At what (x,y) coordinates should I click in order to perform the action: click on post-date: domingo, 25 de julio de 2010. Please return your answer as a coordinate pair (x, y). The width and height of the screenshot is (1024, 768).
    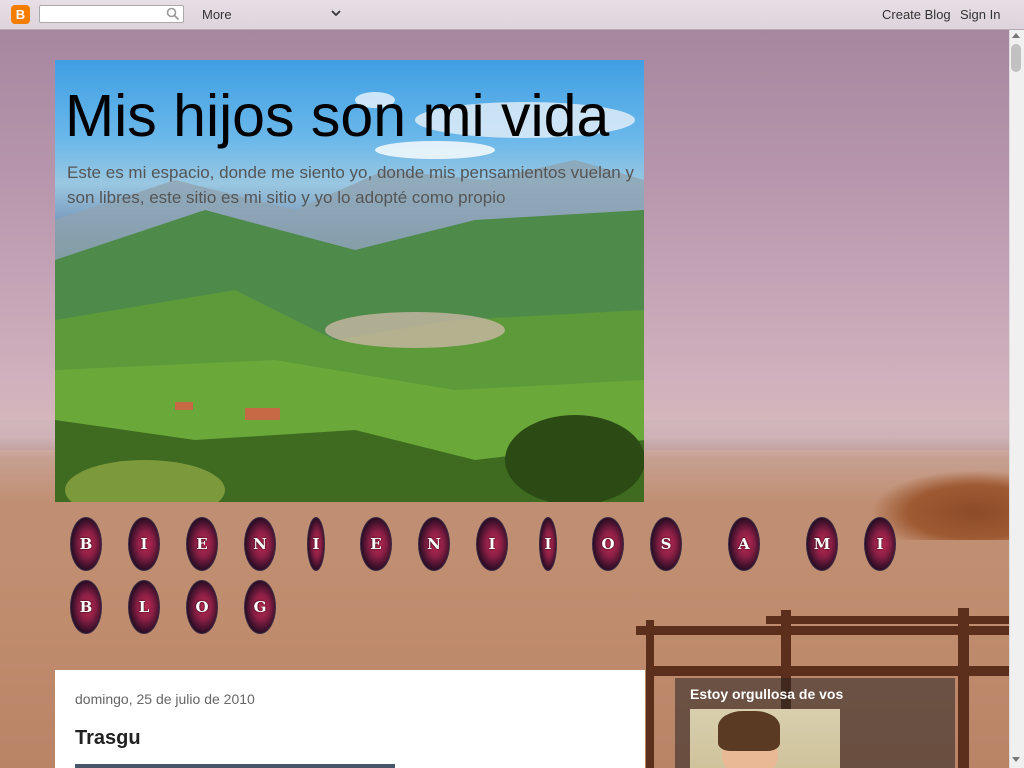
    Looking at the image, I should click on (165, 699).